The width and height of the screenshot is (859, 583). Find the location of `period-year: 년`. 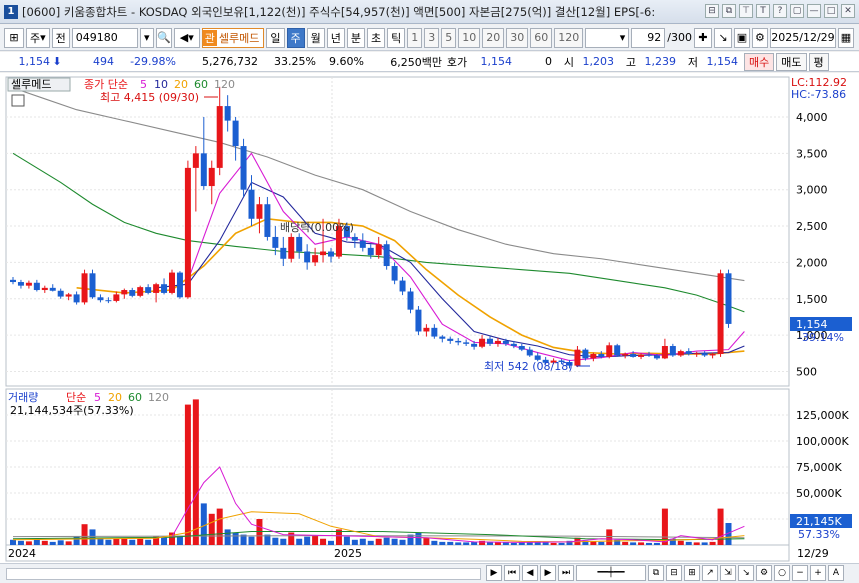

period-year: 년 is located at coordinates (335, 37).